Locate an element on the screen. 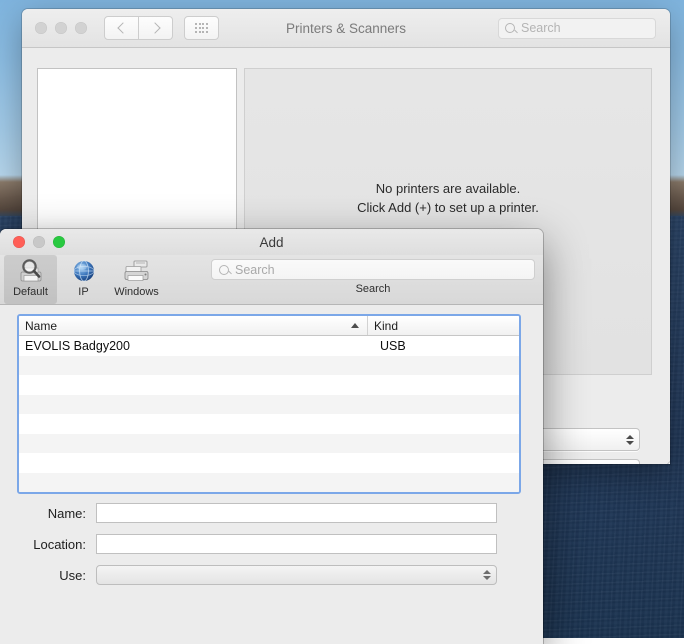  form-row-use: Use: is located at coordinates (269, 575).